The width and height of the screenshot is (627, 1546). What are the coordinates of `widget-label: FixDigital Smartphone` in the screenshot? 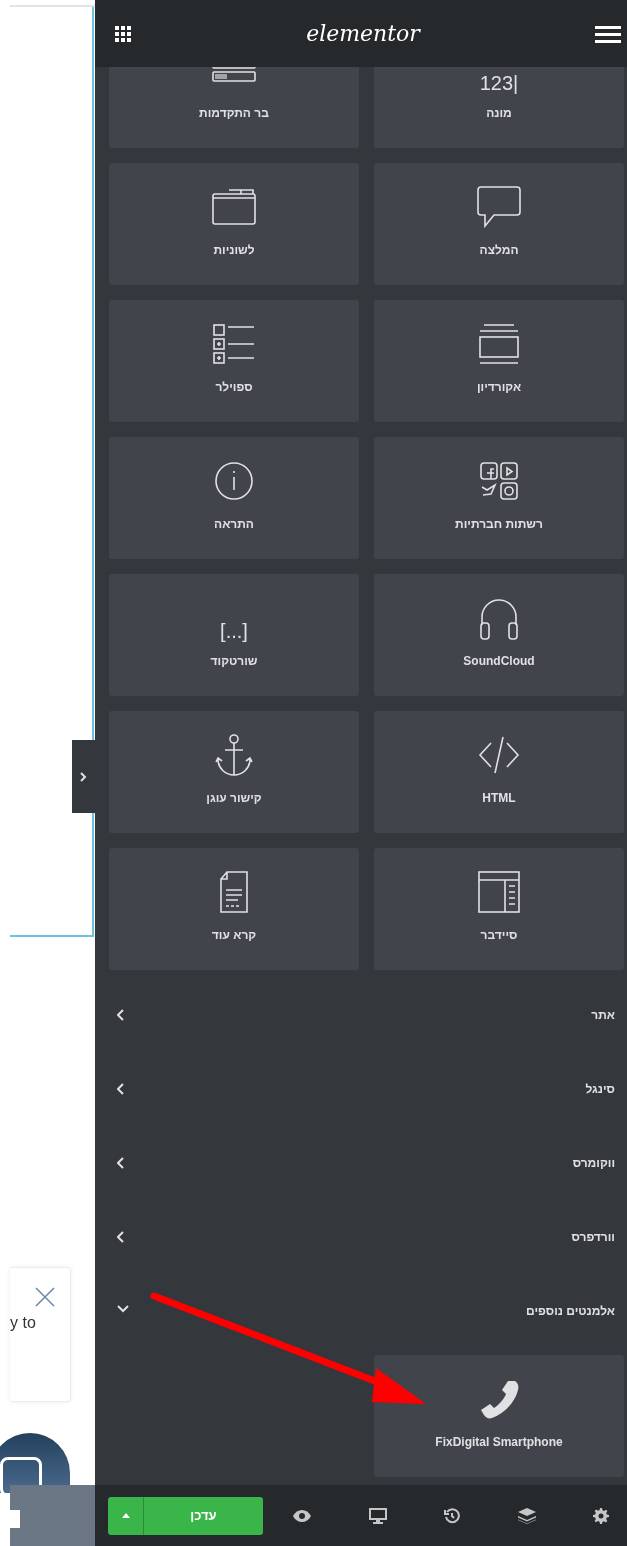 It's located at (499, 1442).